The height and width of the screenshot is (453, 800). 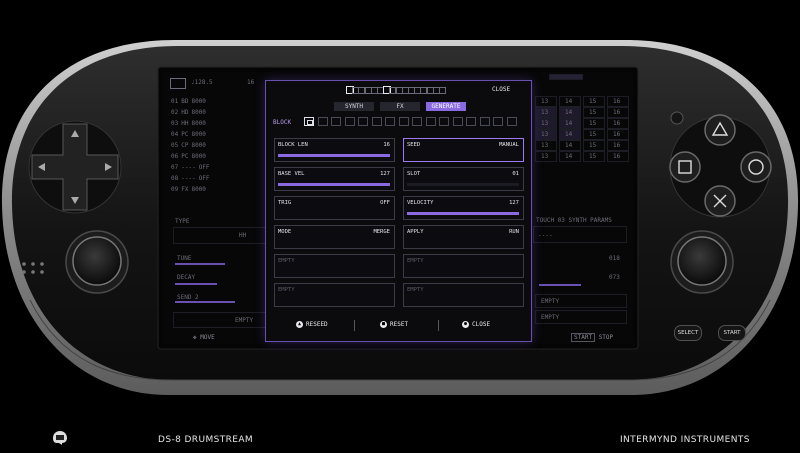 I want to click on param-apply: APPLY RUN, so click(x=463, y=237).